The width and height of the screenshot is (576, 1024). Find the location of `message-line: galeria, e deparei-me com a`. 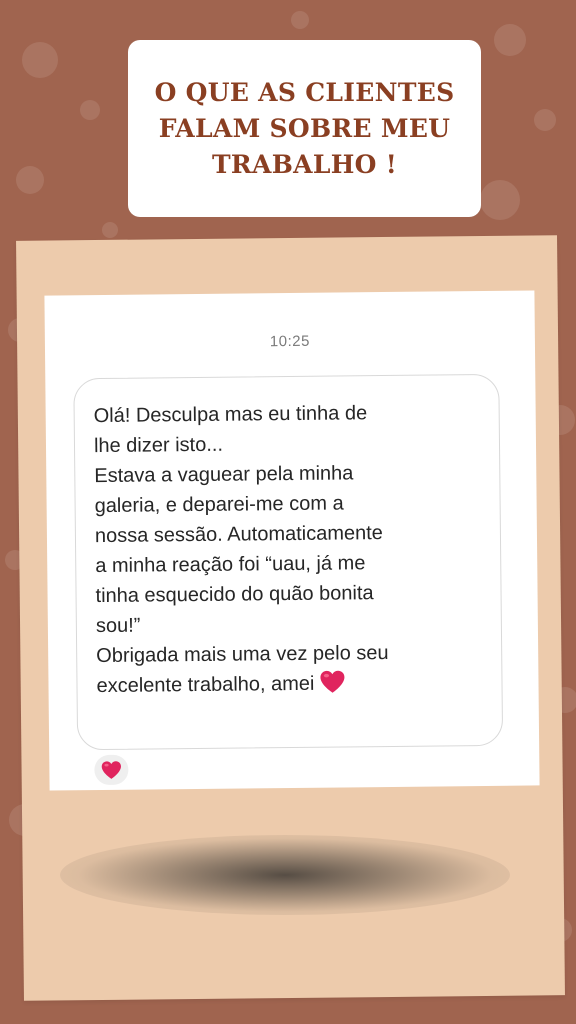

message-line: galeria, e deparei-me com a is located at coordinates (219, 505).